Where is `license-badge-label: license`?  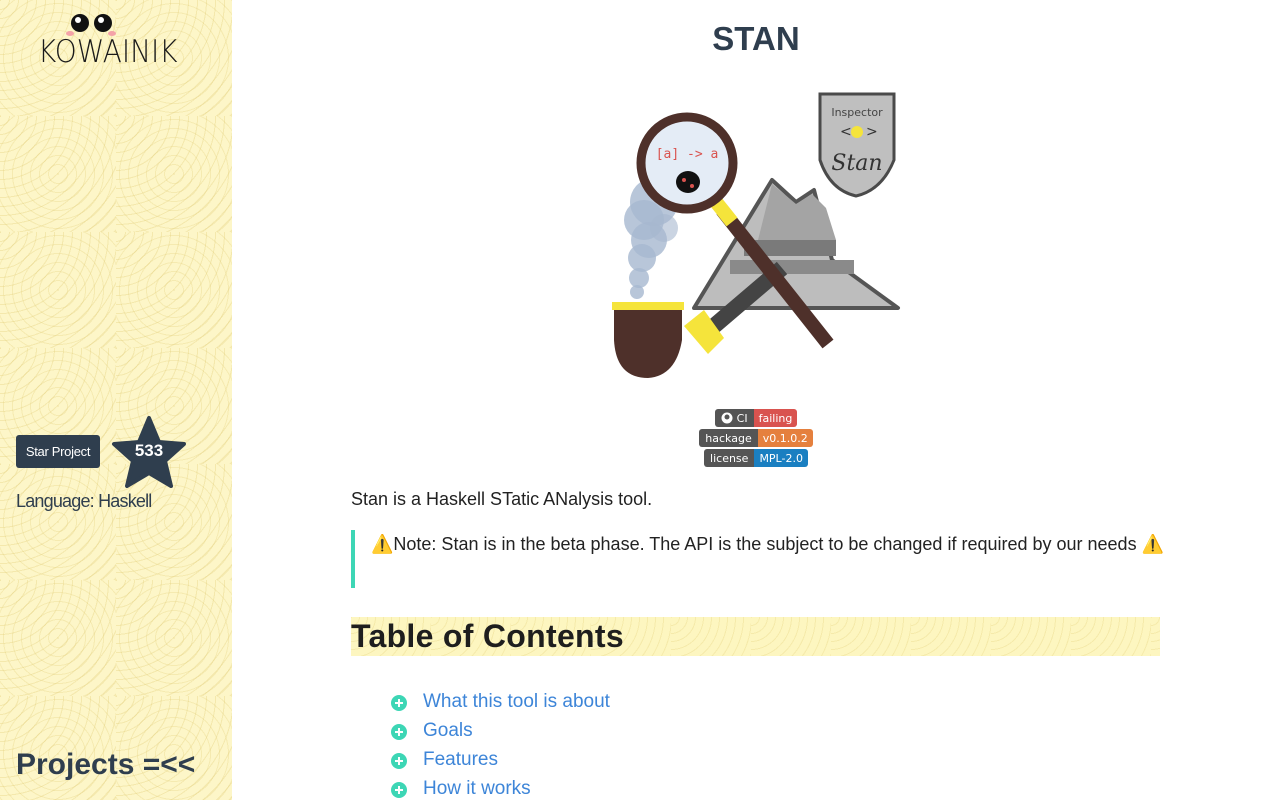
license-badge-label: license is located at coordinates (729, 458).